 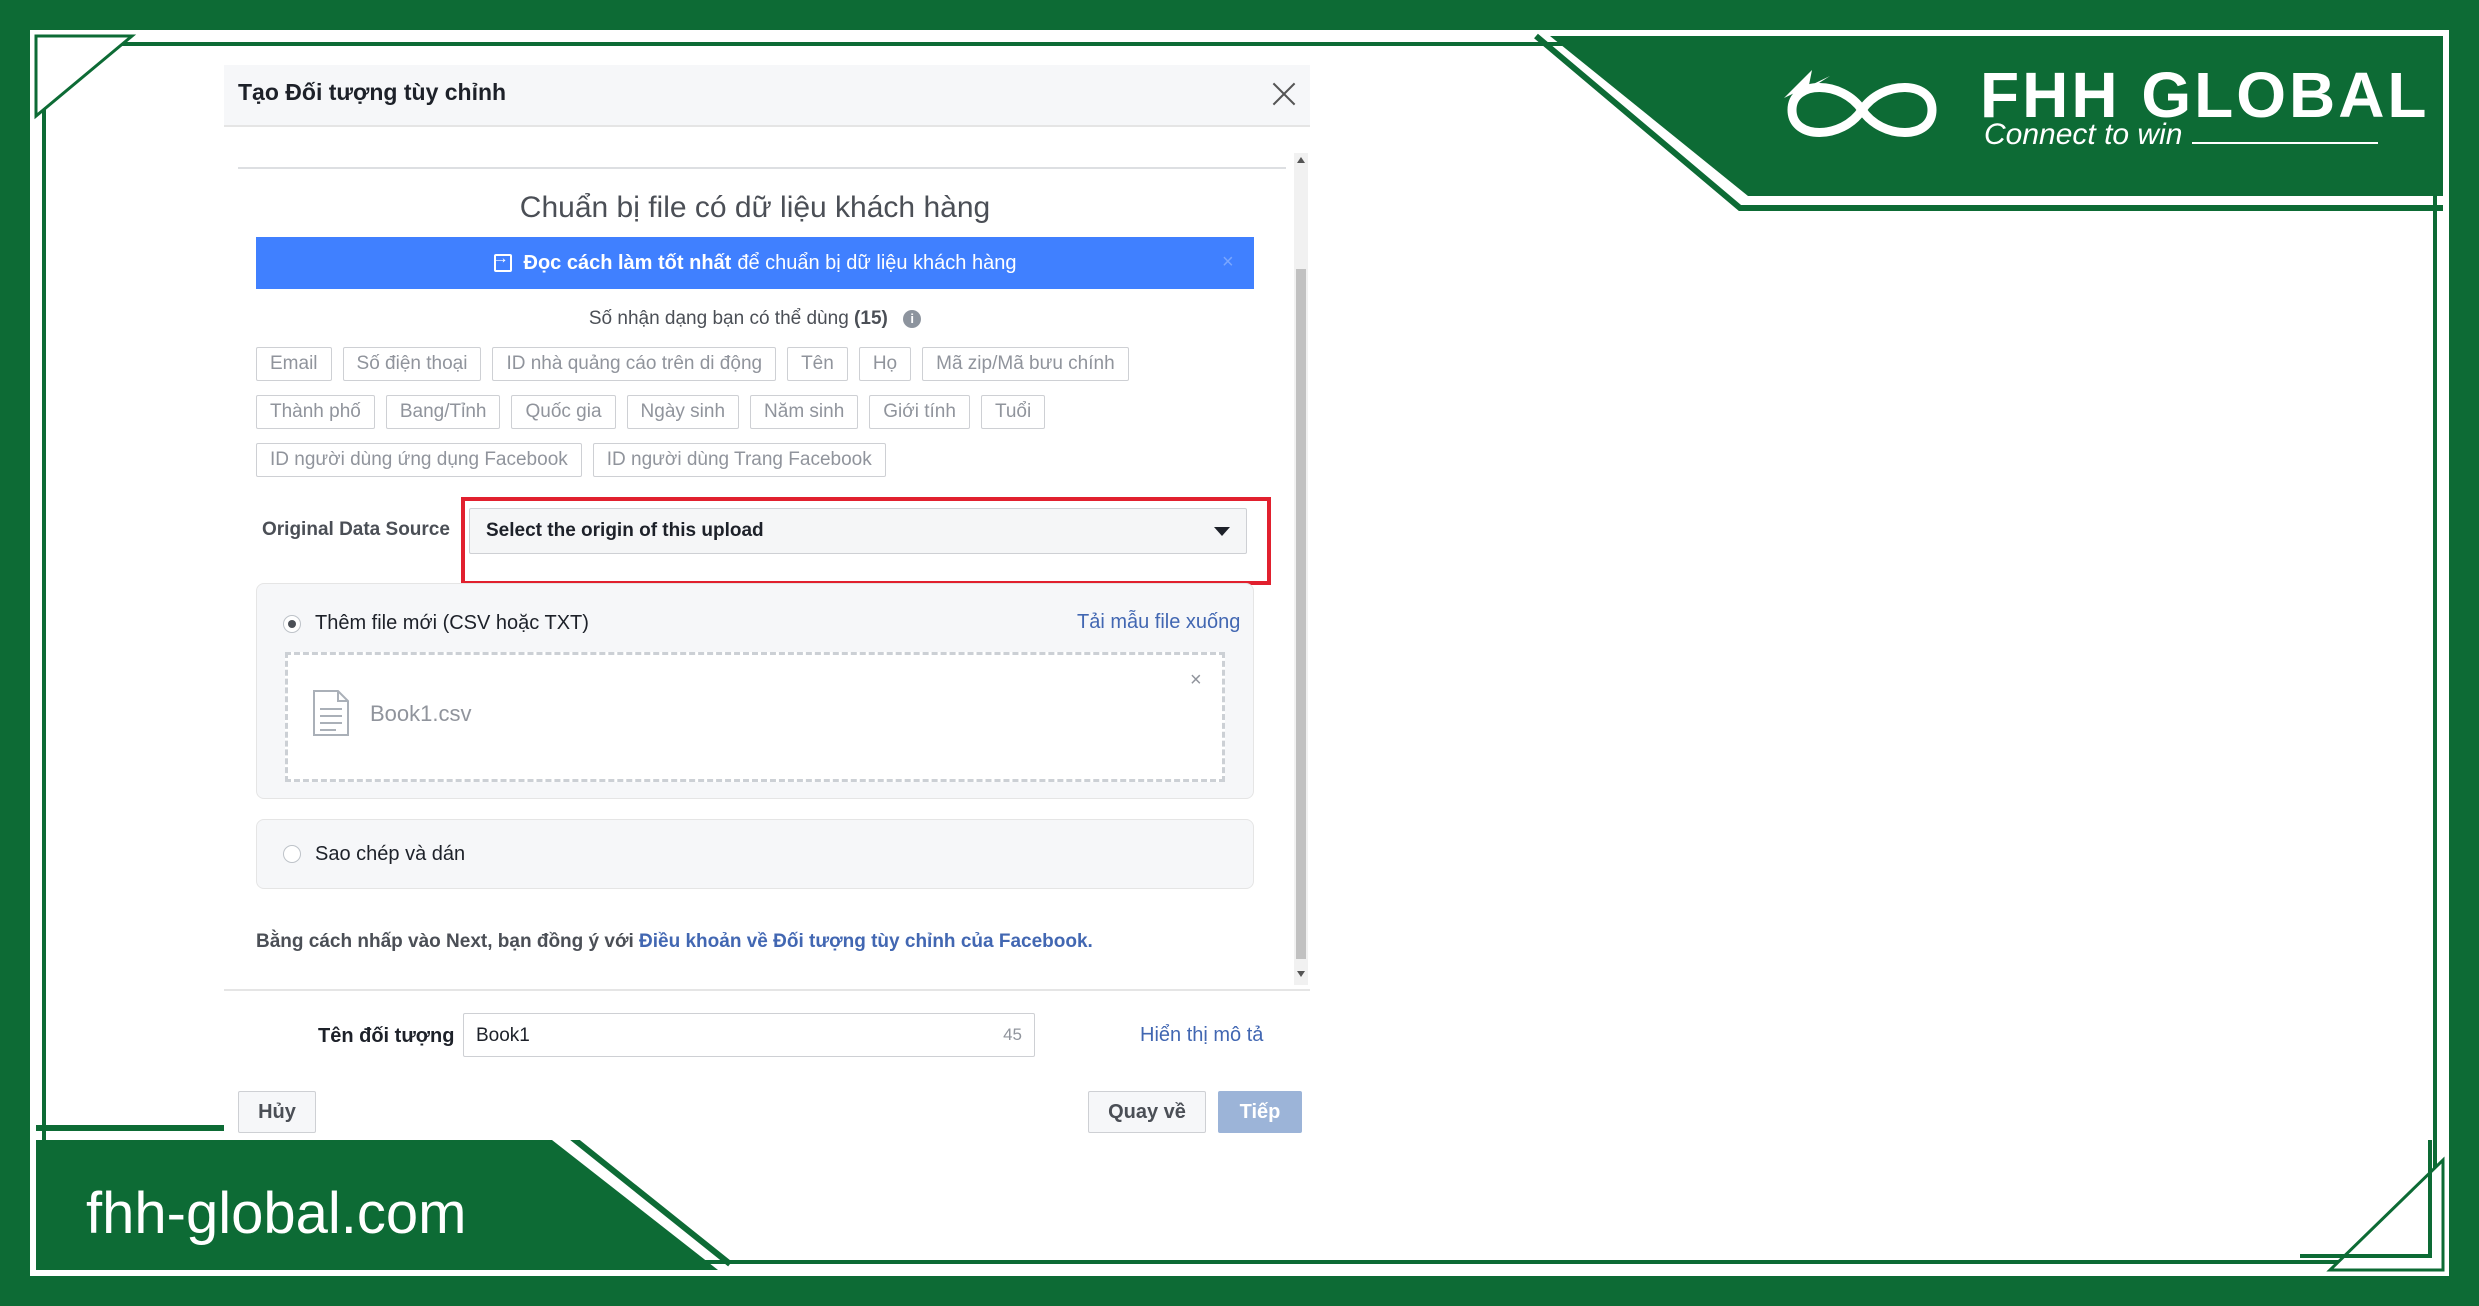 What do you see at coordinates (718, 318) in the screenshot?
I see `identifier-types-text: Số nhận dạng bạn có thể dùng` at bounding box center [718, 318].